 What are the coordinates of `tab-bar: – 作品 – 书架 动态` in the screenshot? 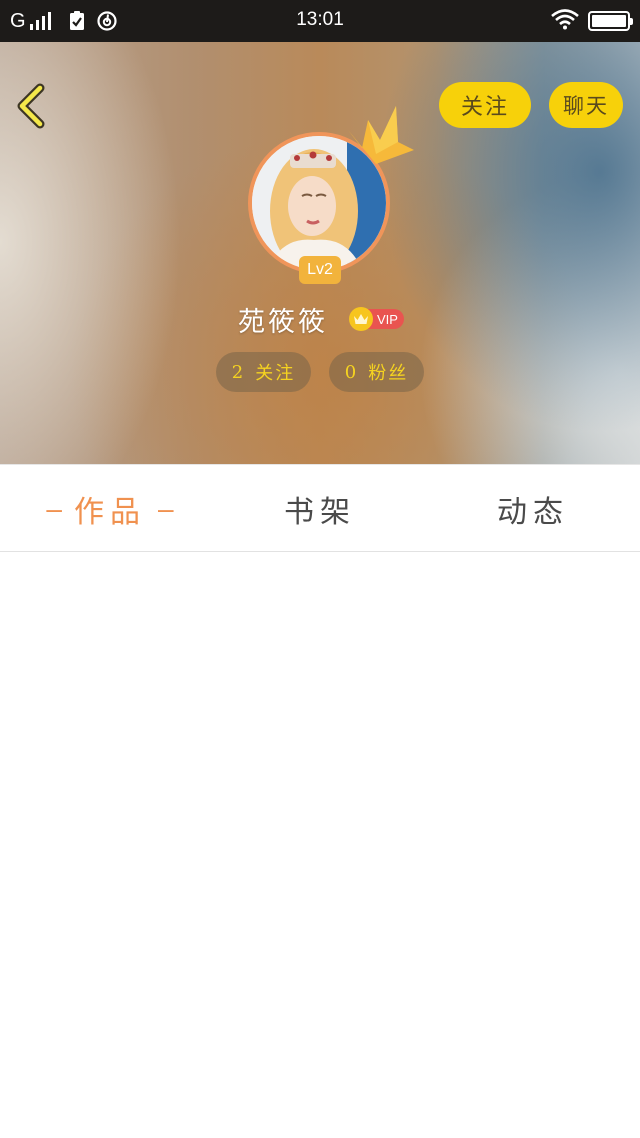 It's located at (320, 508).